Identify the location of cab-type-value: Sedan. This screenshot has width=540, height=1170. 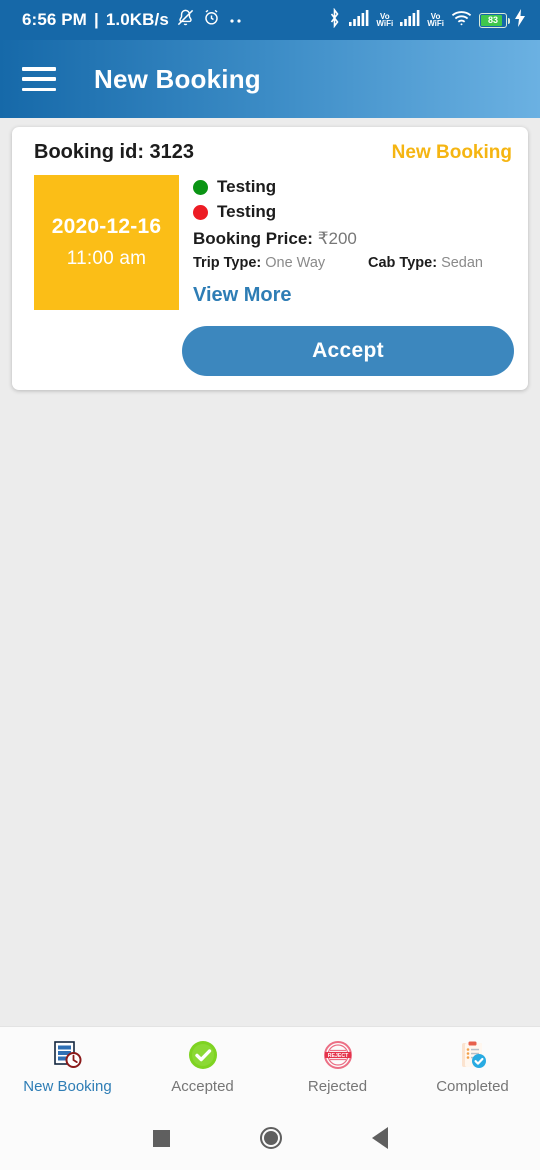
(462, 263).